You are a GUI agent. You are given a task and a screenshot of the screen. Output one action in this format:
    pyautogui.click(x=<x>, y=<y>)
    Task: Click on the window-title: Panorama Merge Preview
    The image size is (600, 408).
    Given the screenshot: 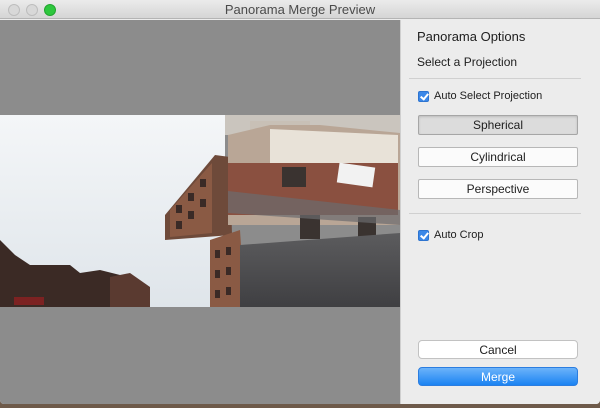 What is the action you would take?
    pyautogui.click(x=300, y=9)
    